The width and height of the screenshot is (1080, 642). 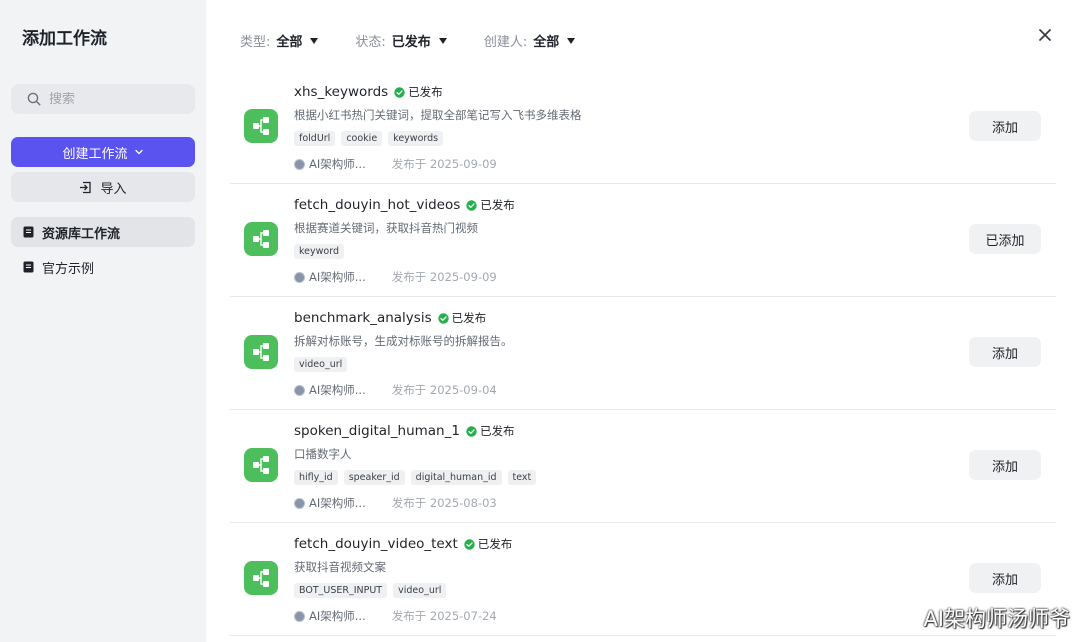 I want to click on close-icon, so click(x=1045, y=35).